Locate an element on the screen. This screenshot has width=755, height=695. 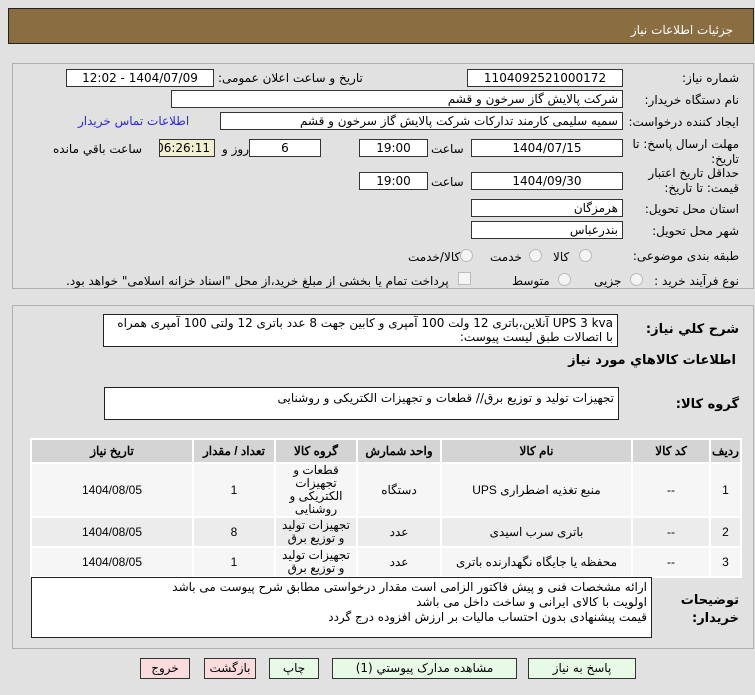
page-header: جزئیات اطلاعات نیاز is located at coordinates (381, 26).